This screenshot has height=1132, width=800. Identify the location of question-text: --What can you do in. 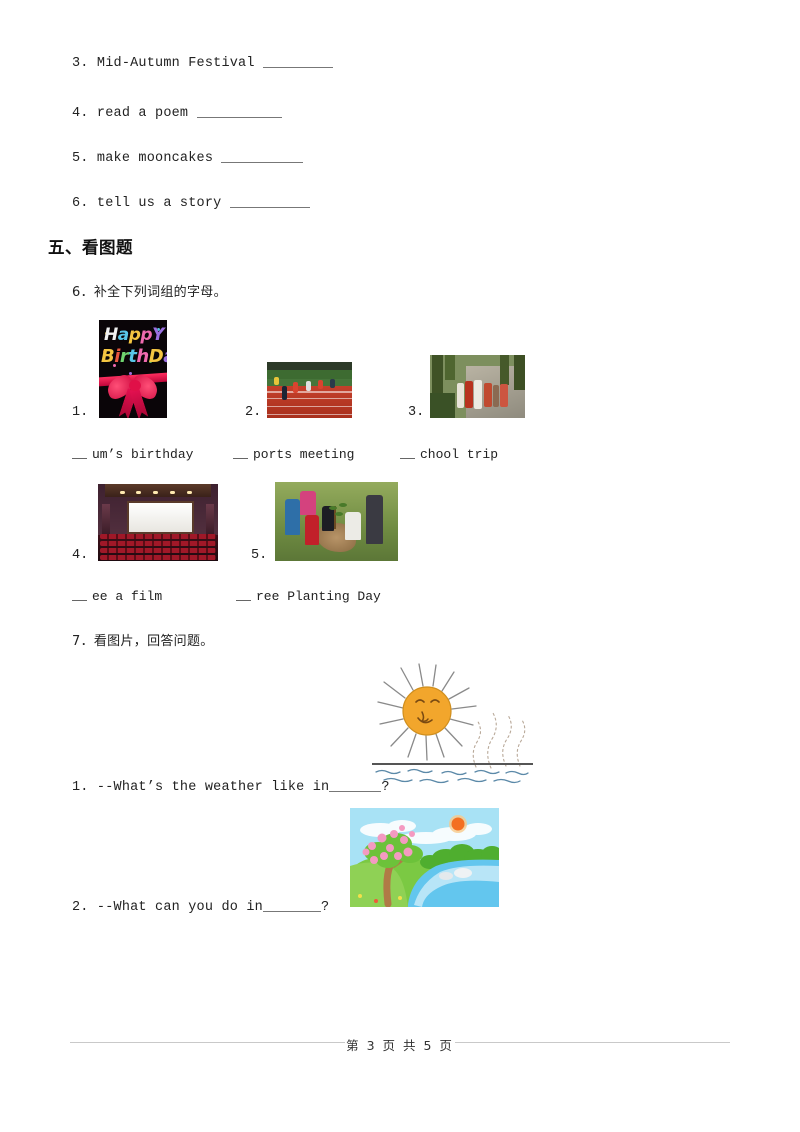
(179, 907).